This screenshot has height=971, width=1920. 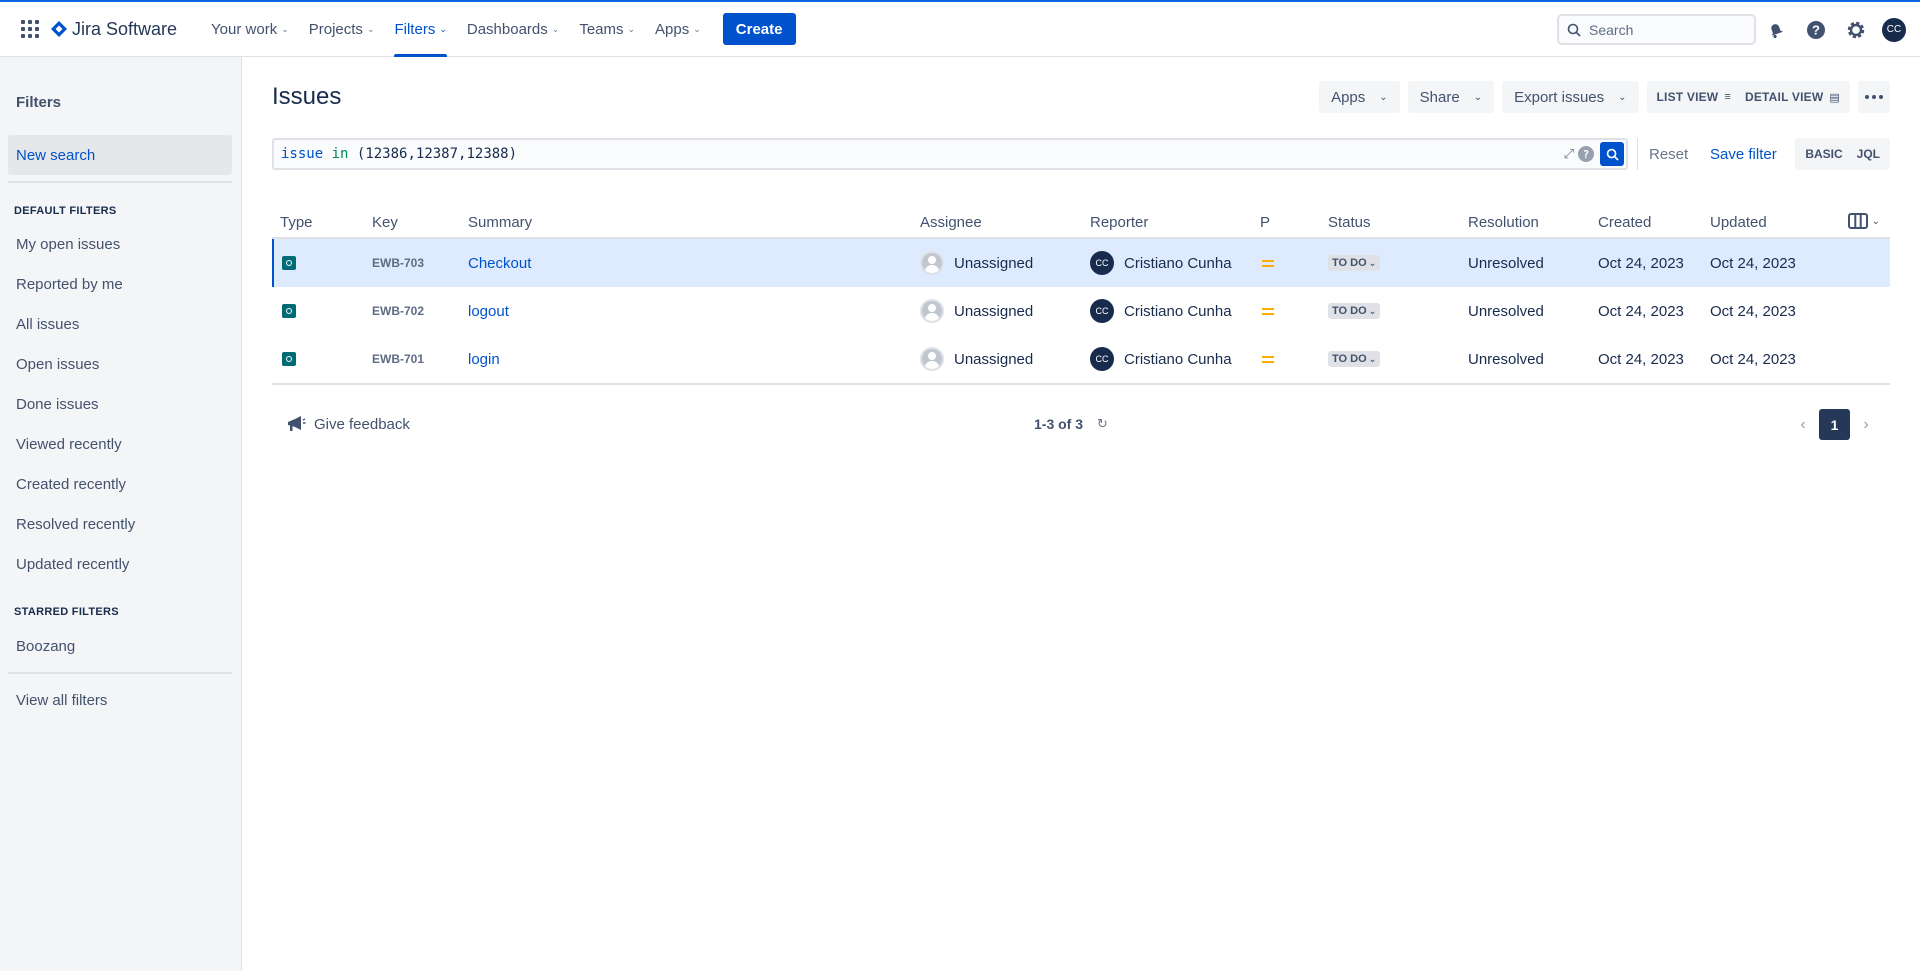 I want to click on list-view-button: LIST VIEW ≡, so click(x=1694, y=97).